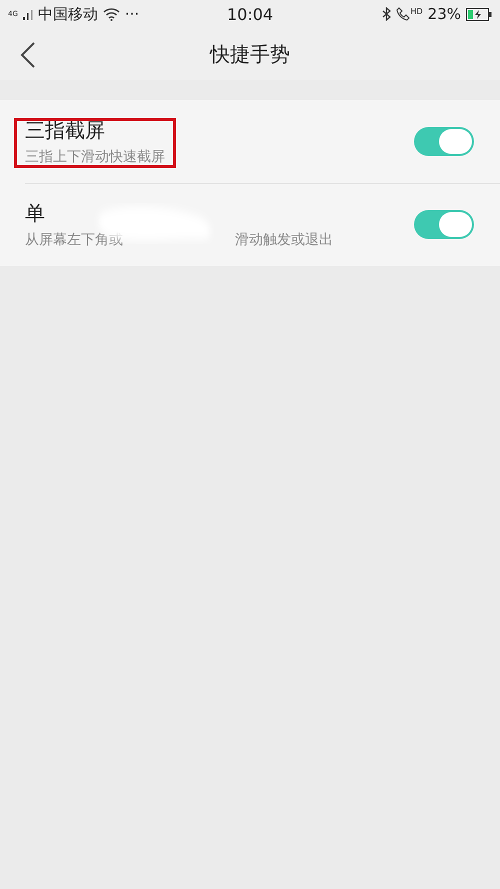  I want to click on signal-icon, so click(27, 14).